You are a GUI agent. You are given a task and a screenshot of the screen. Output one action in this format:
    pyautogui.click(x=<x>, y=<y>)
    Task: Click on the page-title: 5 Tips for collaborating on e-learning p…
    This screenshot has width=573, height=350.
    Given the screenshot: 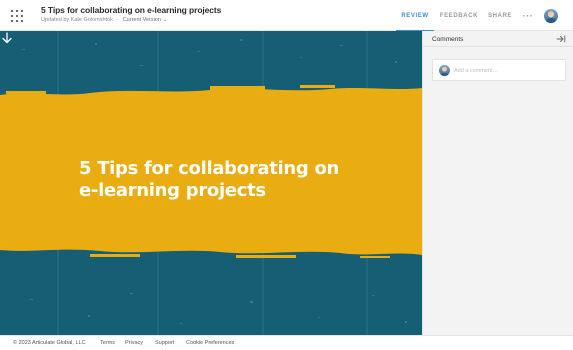 What is the action you would take?
    pyautogui.click(x=131, y=10)
    